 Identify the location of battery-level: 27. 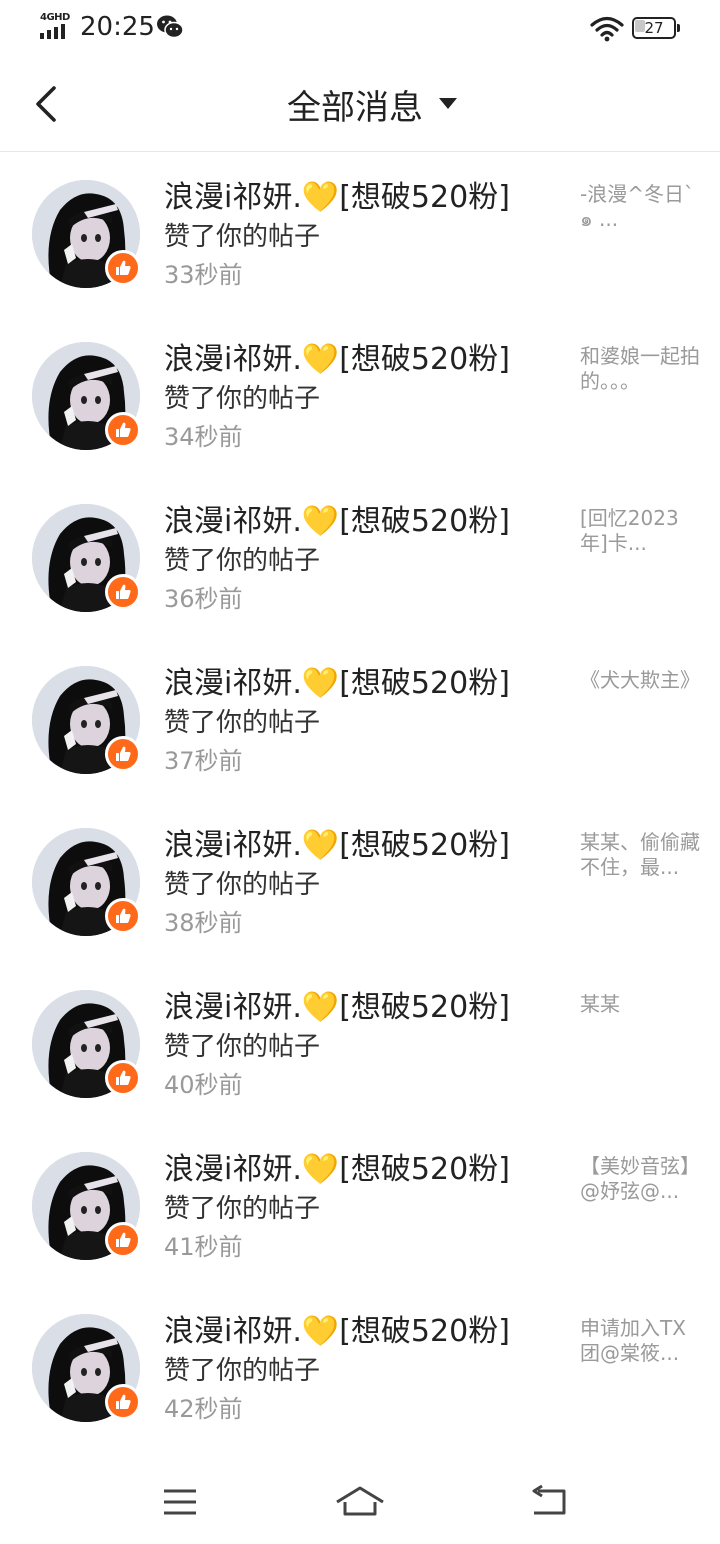
(654, 28).